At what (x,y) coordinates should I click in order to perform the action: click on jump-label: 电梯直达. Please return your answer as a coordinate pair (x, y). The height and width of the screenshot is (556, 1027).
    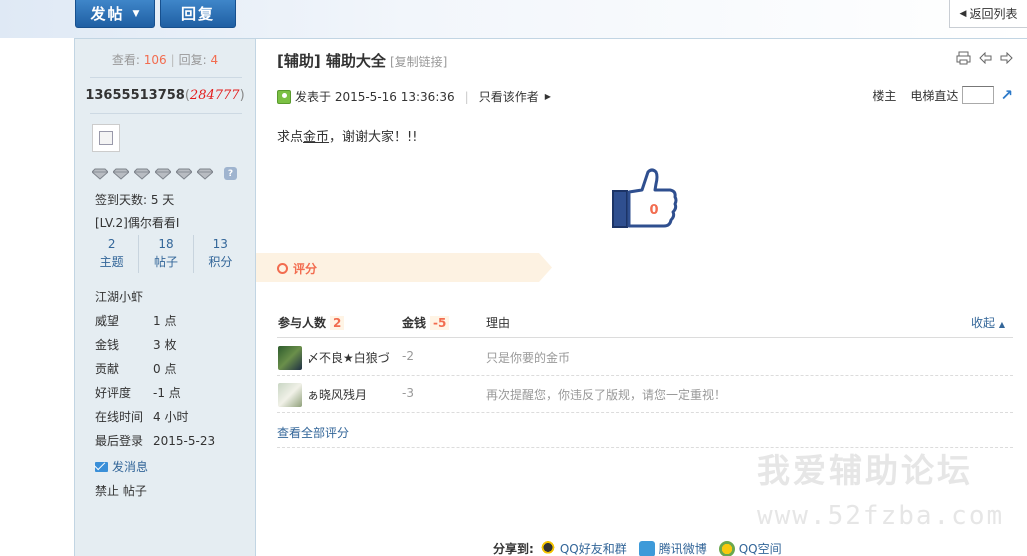
    Looking at the image, I should click on (934, 95).